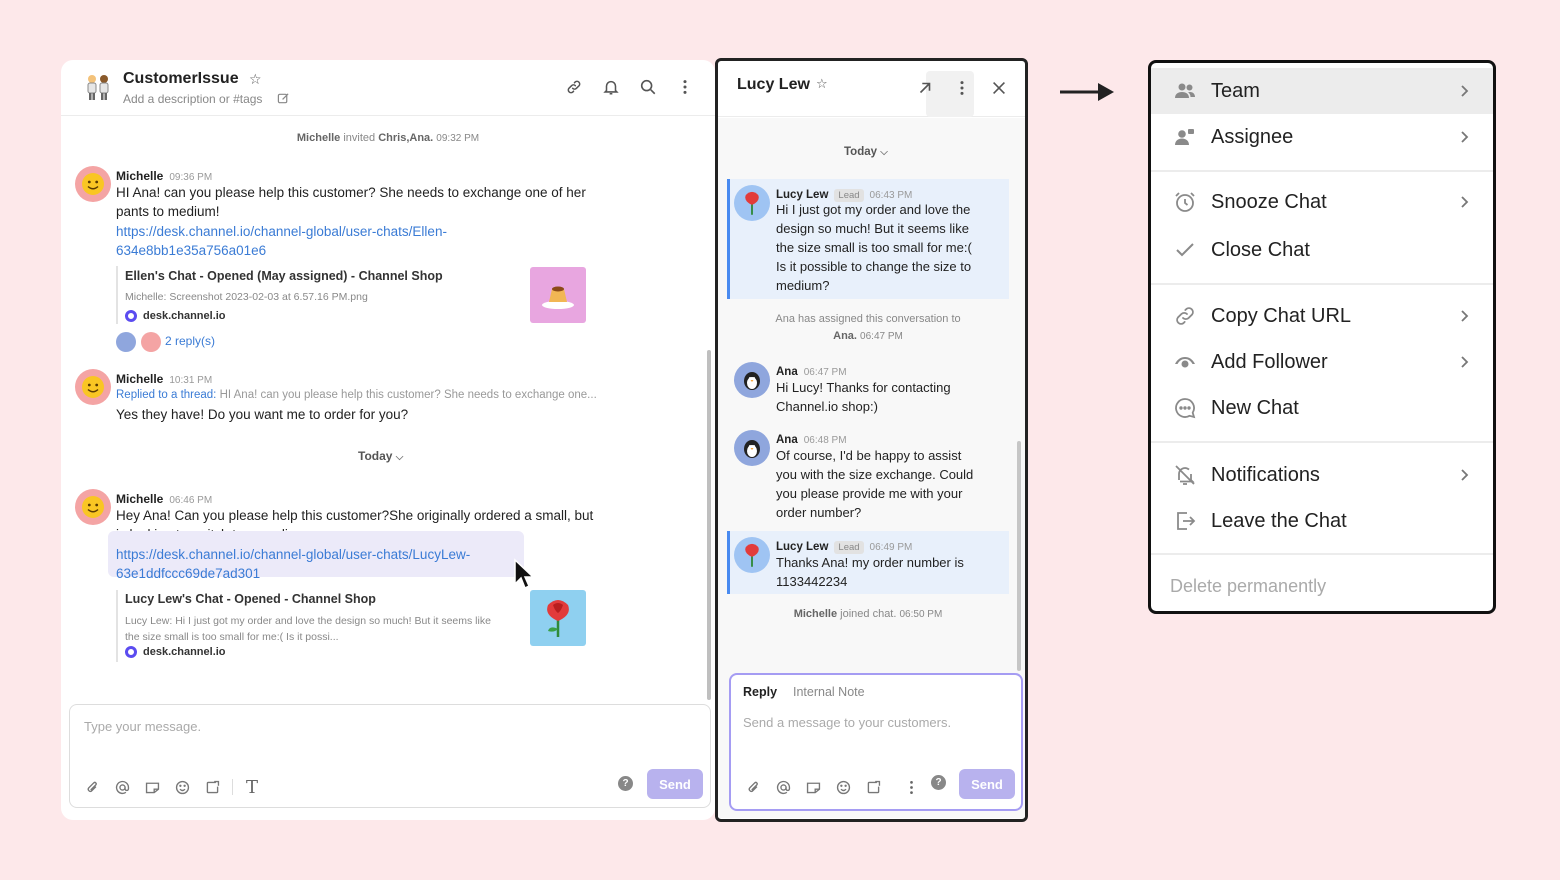 This screenshot has height=880, width=1560. Describe the element at coordinates (1322, 408) in the screenshot. I see `menu-item-new-chat: New Chat` at that location.